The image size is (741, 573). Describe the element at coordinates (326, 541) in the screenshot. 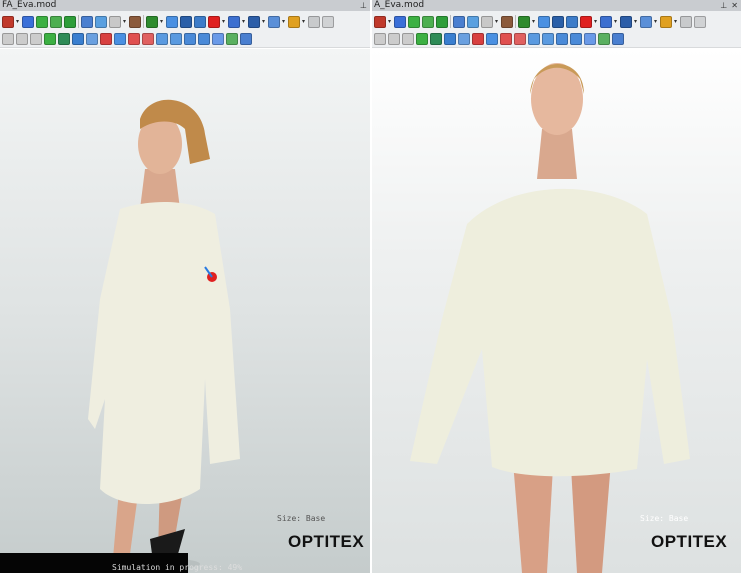

I see `optitex-logo: OPTITEX` at that location.